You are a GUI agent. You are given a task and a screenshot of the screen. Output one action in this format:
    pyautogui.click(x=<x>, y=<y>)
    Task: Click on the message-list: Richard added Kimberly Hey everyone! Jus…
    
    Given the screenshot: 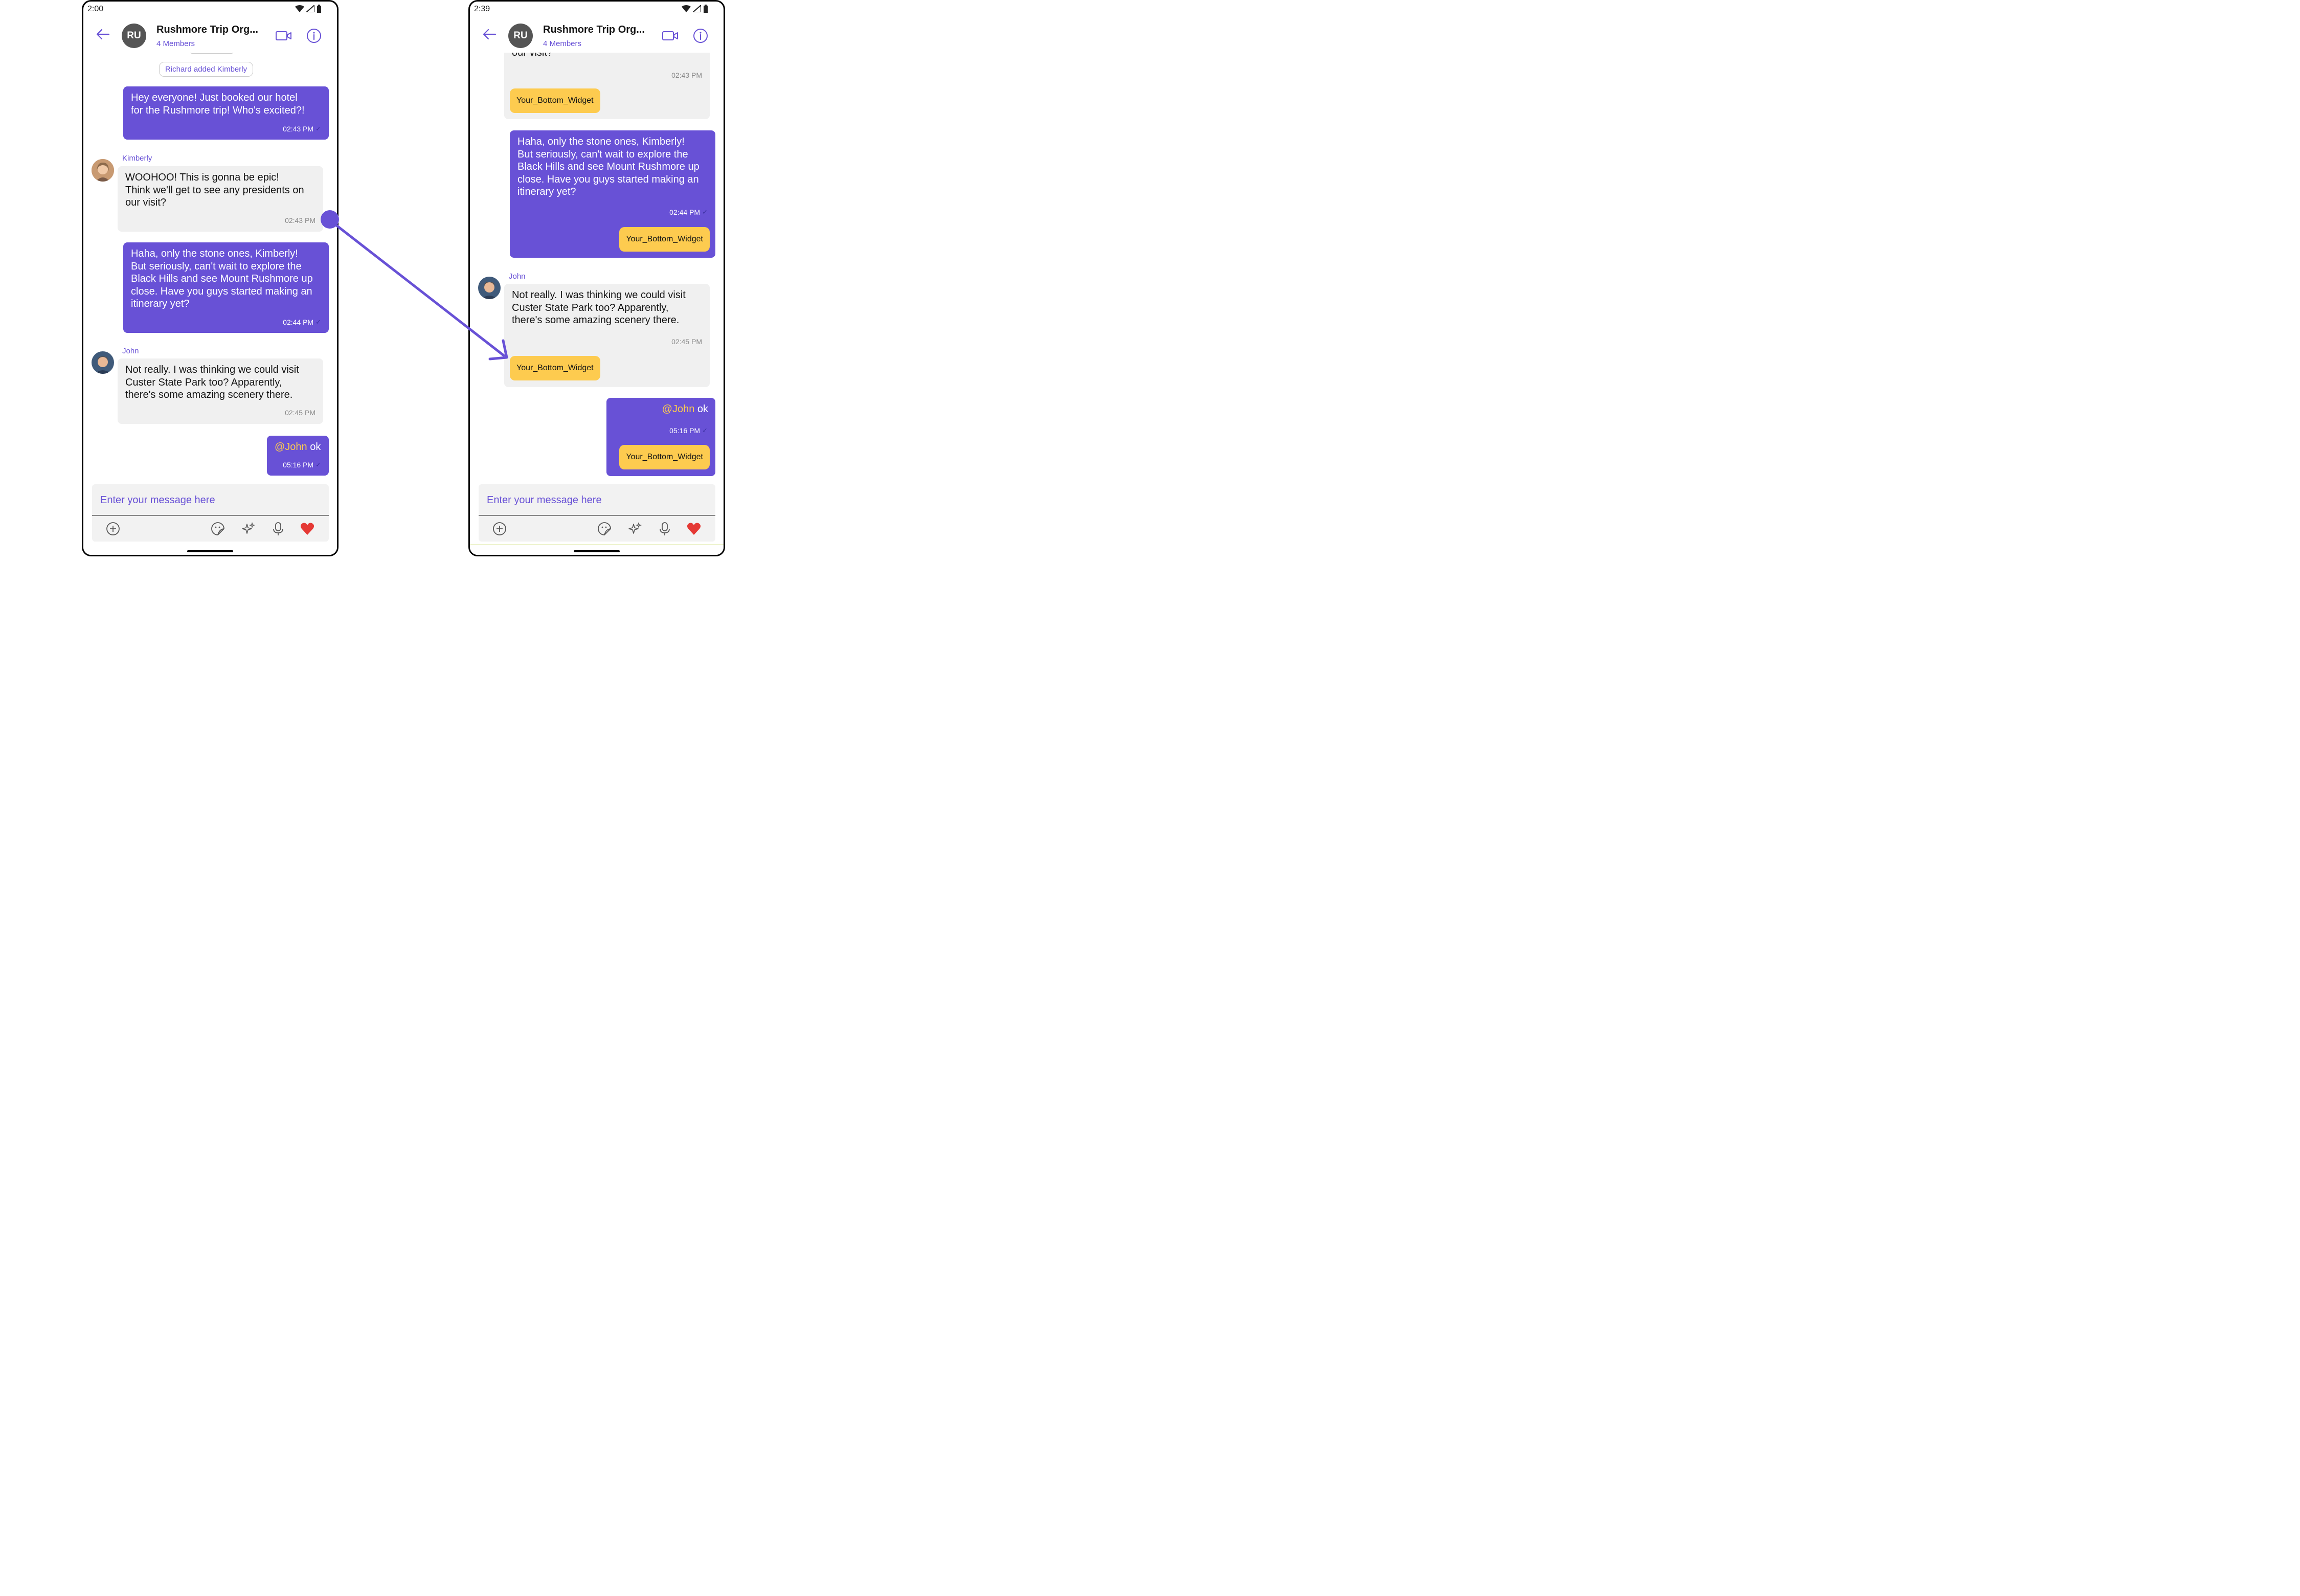 What is the action you would take?
    pyautogui.click(x=210, y=268)
    